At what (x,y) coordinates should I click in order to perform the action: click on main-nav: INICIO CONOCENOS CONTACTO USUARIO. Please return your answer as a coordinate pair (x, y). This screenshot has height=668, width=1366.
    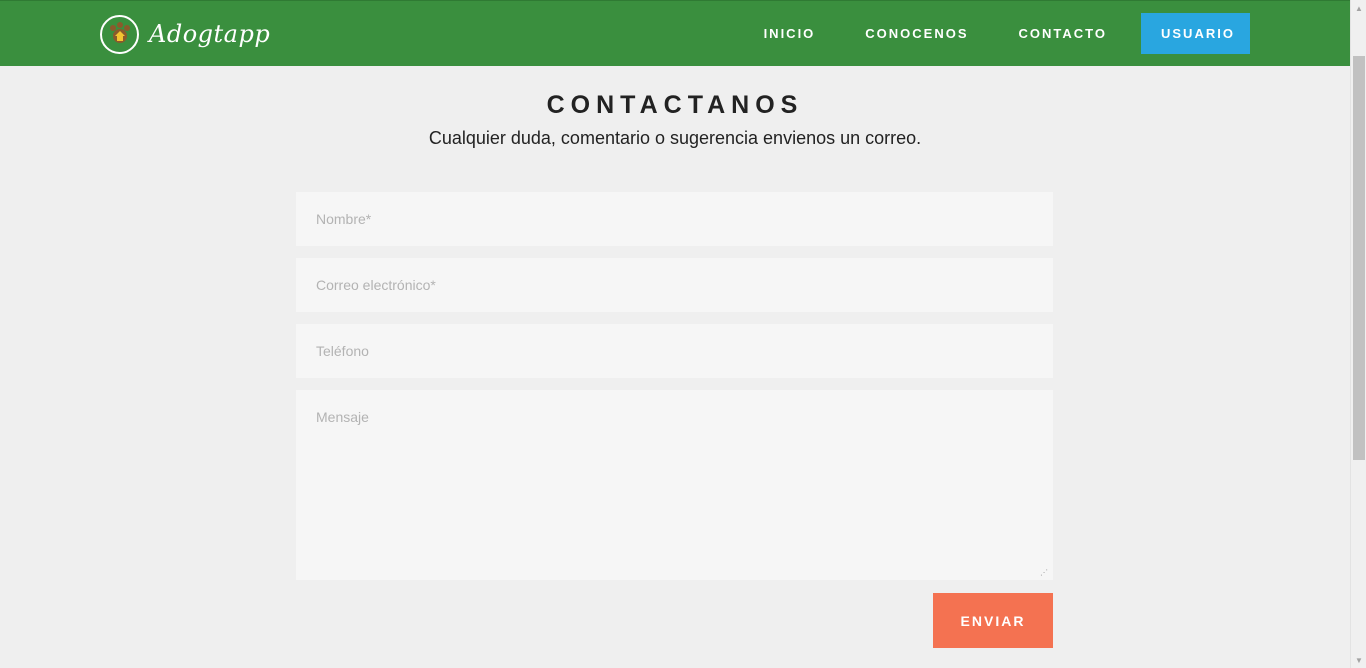
    Looking at the image, I should click on (994, 33).